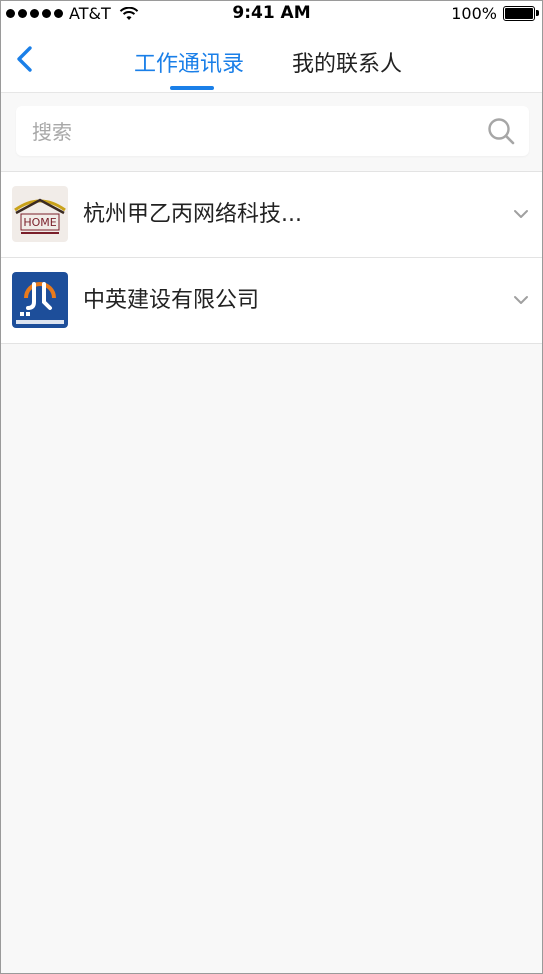  Describe the element at coordinates (271, 13) in the screenshot. I see `status-bar: AT&T 9:41 AM 100%` at that location.